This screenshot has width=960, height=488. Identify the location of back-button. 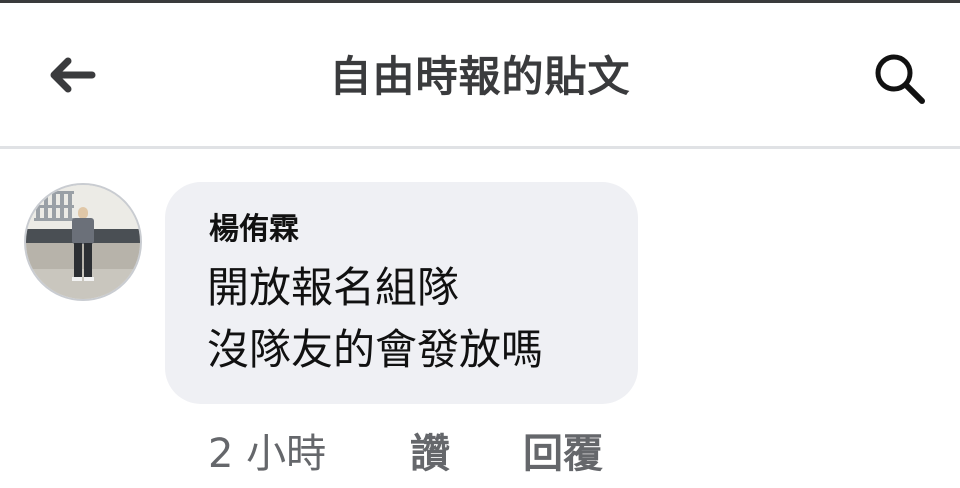
(72, 75).